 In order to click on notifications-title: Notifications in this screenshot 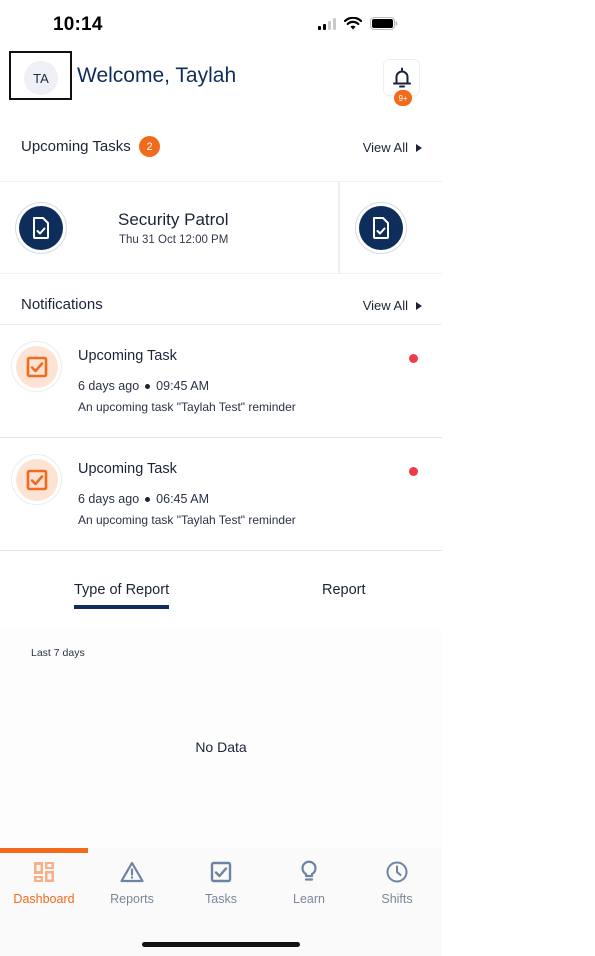, I will do `click(62, 304)`.